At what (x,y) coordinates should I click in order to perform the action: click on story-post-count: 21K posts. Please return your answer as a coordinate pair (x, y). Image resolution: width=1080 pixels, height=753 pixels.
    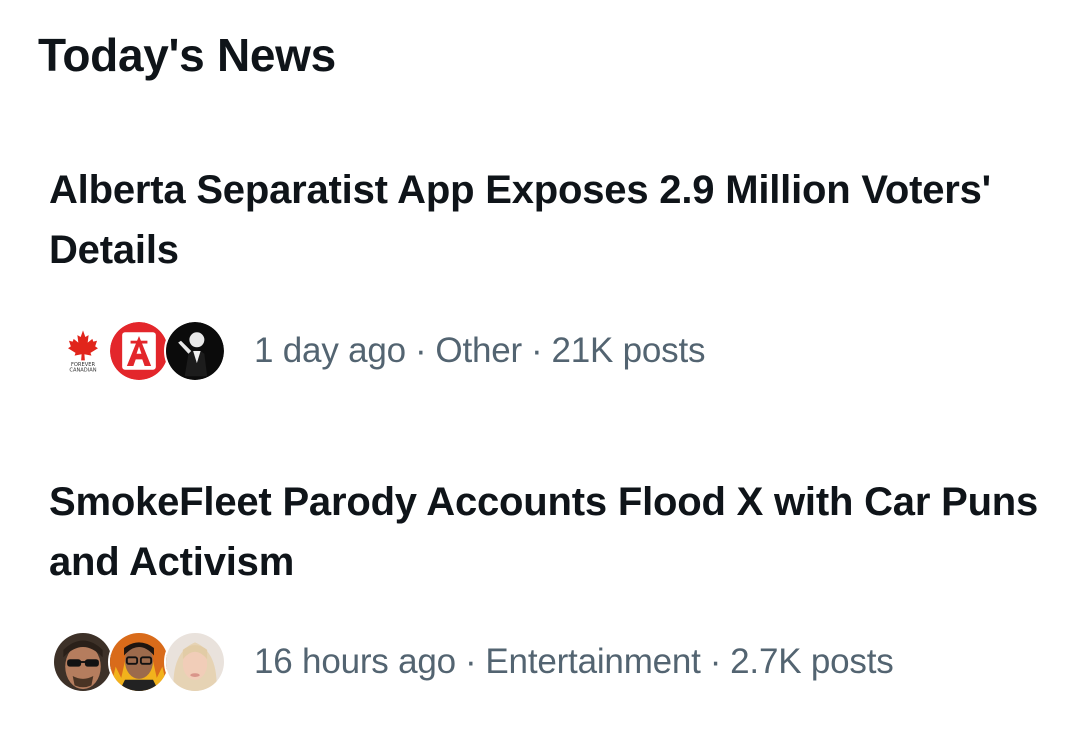
    Looking at the image, I should click on (628, 350).